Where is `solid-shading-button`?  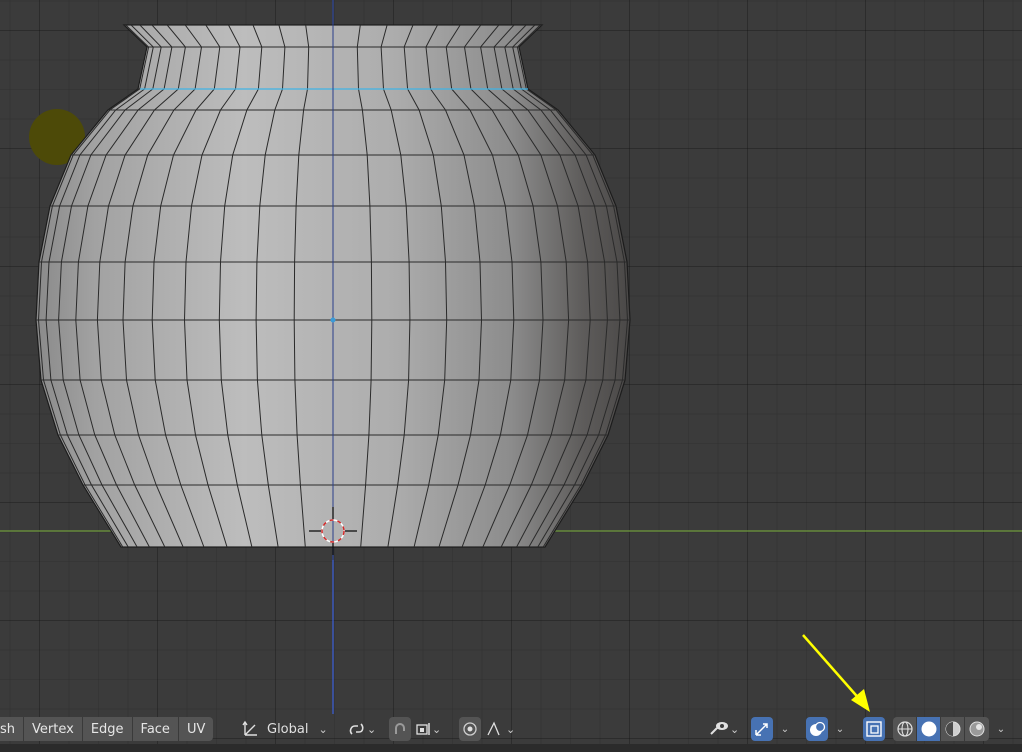
solid-shading-button is located at coordinates (929, 729).